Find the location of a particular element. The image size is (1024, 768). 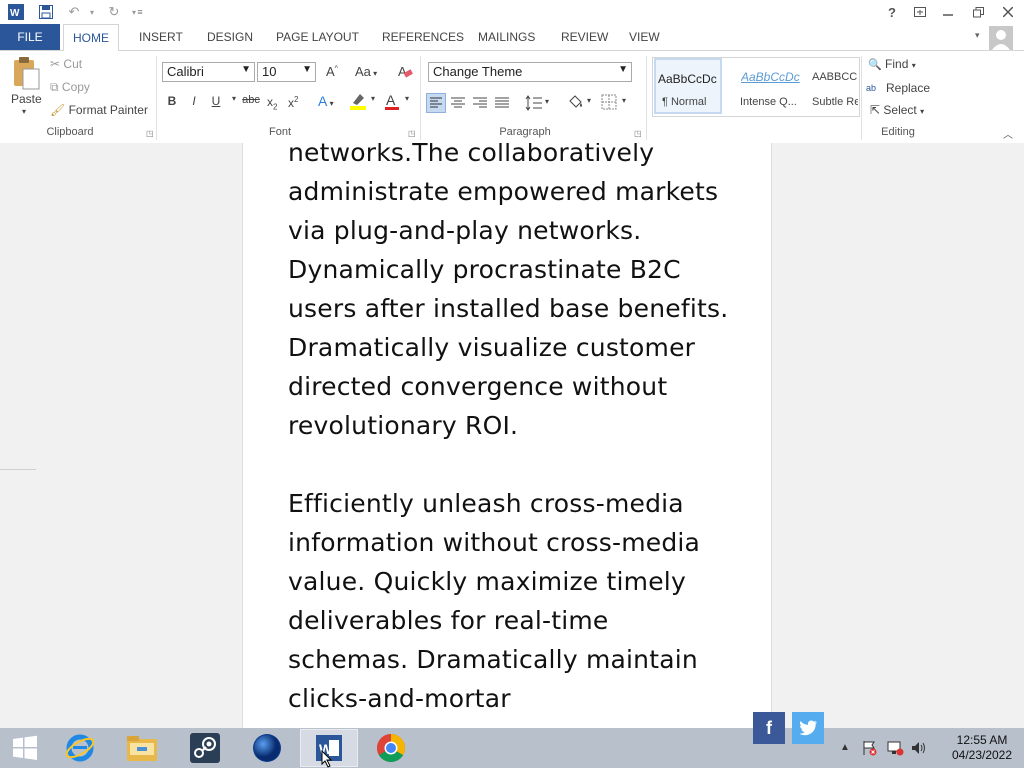

collapse-ribbon-icon: ︿ is located at coordinates (1008, 133).